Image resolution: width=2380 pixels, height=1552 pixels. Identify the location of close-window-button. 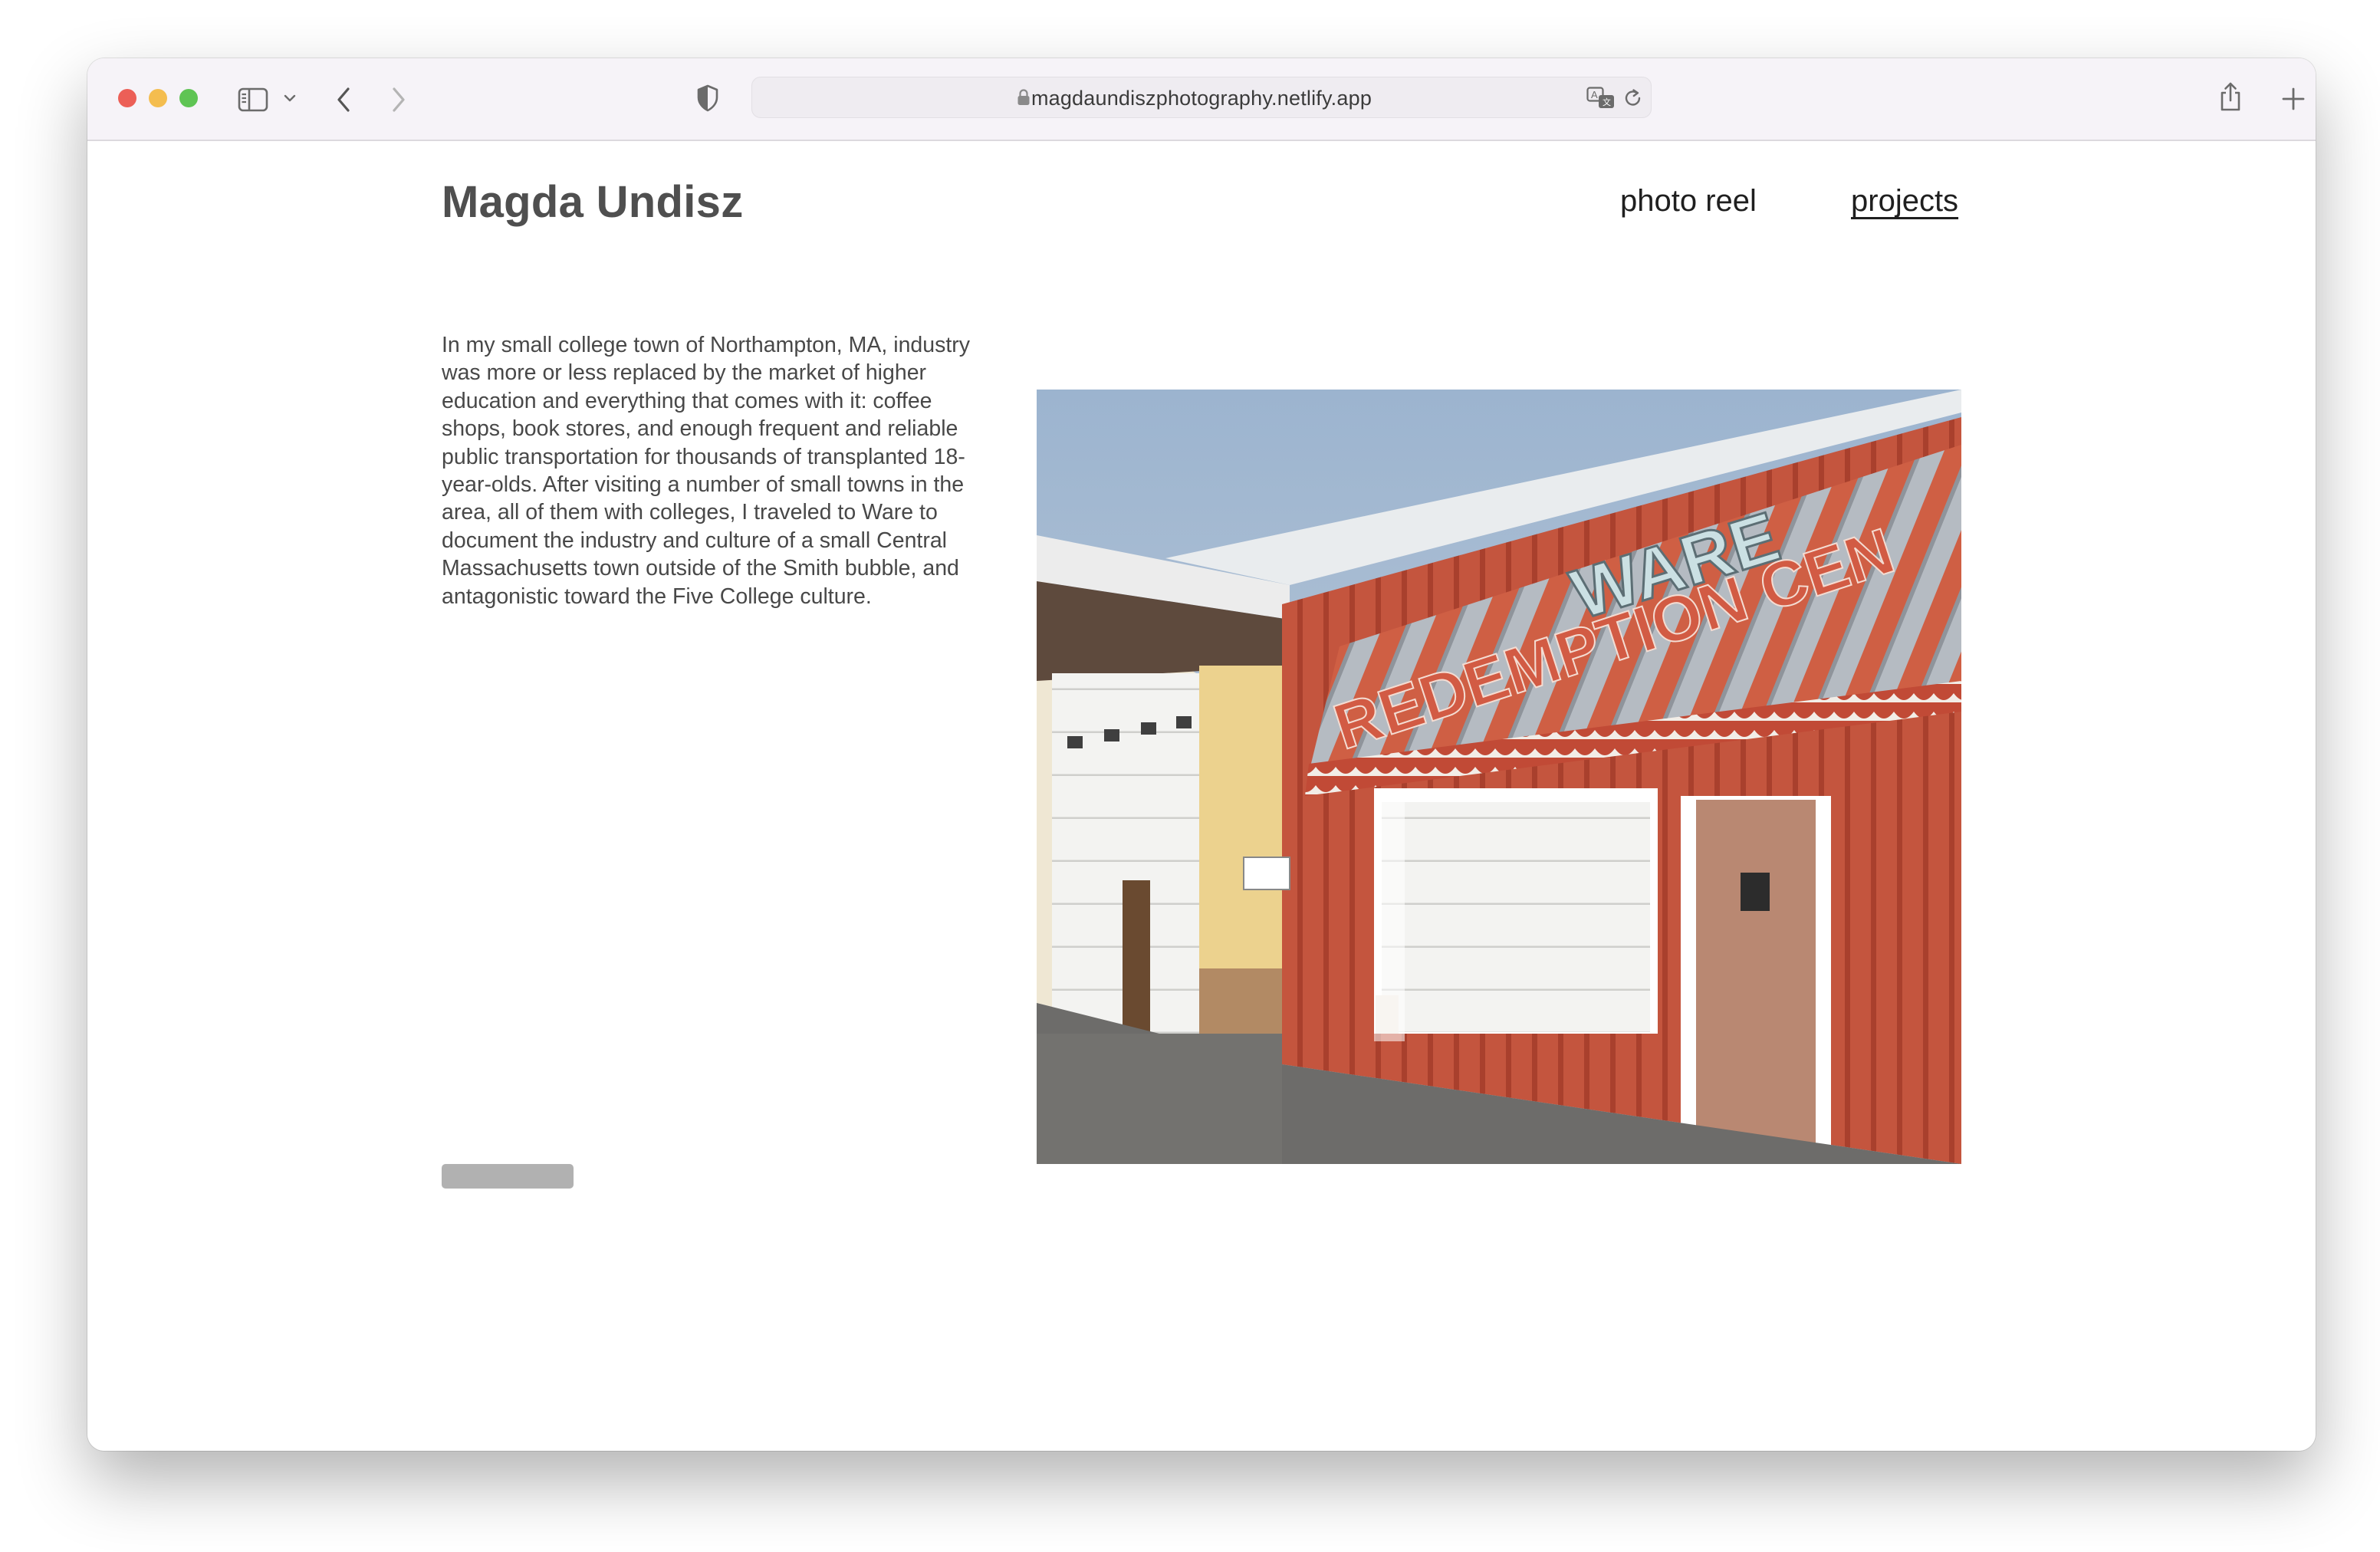
(127, 98).